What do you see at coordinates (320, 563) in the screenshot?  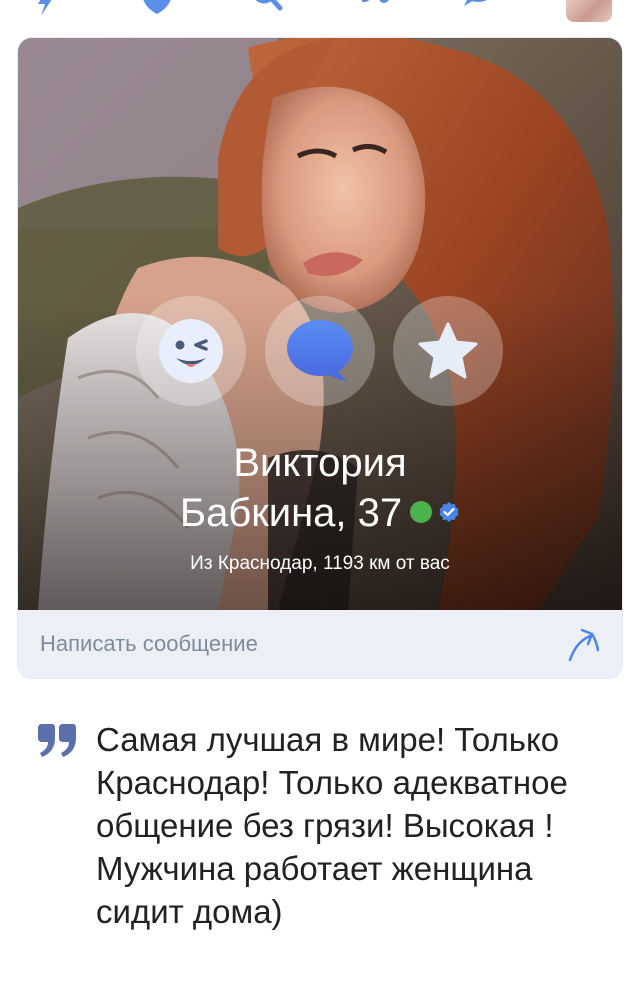 I see `profile-location: Из Краснодар, 1193 км от вас` at bounding box center [320, 563].